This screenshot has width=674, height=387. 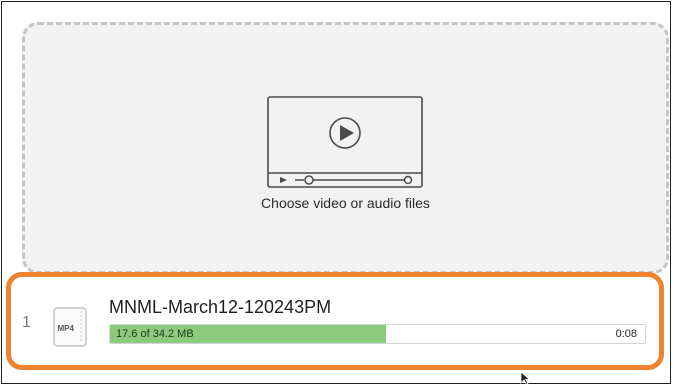 I want to click on dropzone-label: Choose video or audio files, so click(x=345, y=203).